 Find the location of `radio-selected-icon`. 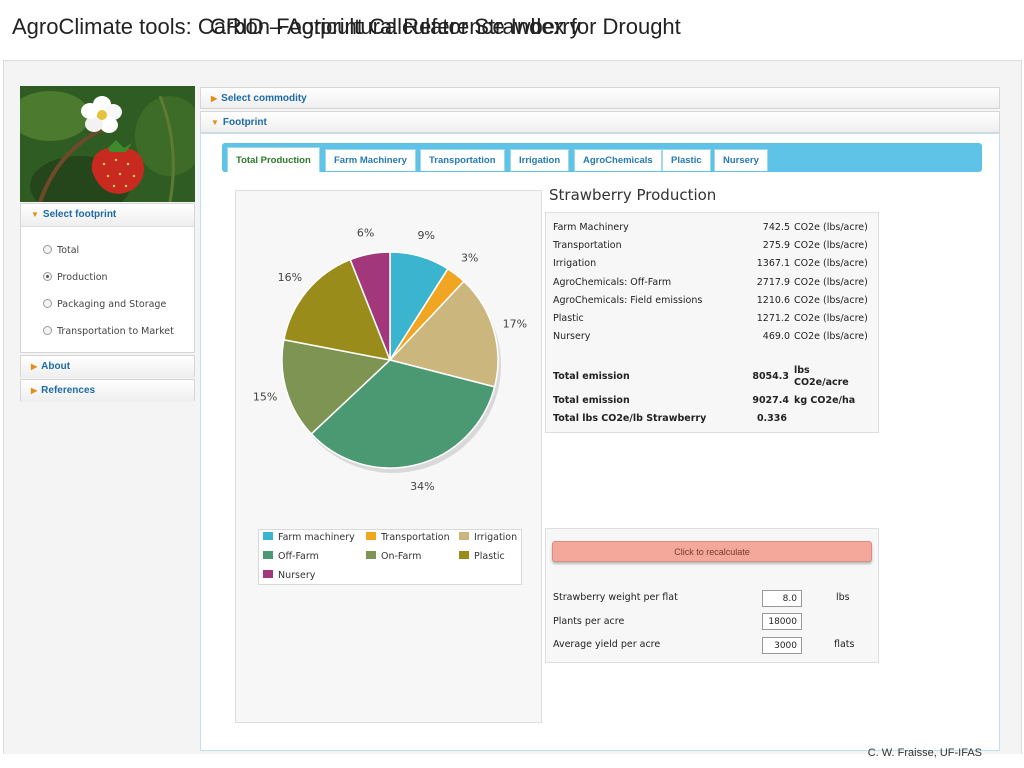

radio-selected-icon is located at coordinates (47, 276).